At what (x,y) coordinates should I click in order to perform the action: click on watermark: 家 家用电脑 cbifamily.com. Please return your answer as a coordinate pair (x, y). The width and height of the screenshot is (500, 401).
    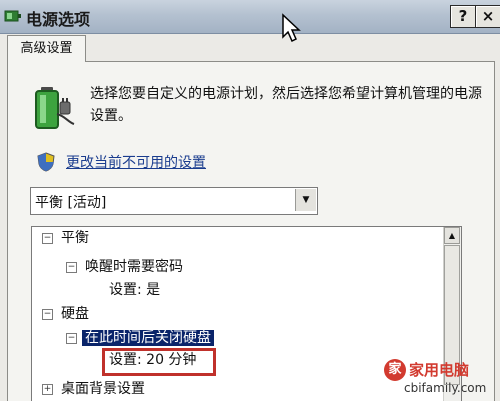
    Looking at the image, I should click on (442, 378).